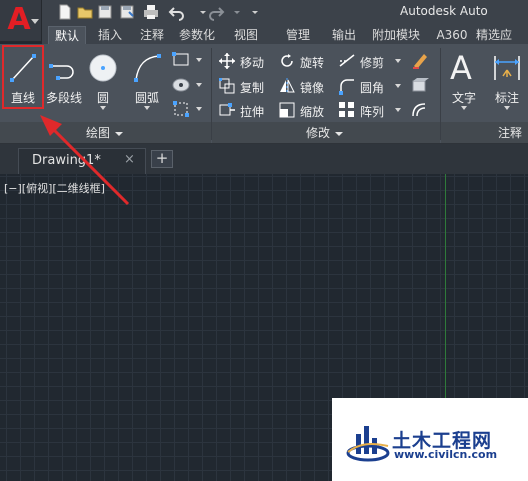 The width and height of the screenshot is (528, 481). I want to click on civilcn-logo-icon, so click(368, 444).